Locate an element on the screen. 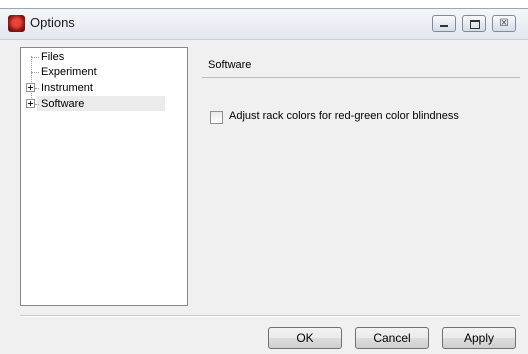 The width and height of the screenshot is (528, 354). title-bar: Options ☒ is located at coordinates (264, 24).